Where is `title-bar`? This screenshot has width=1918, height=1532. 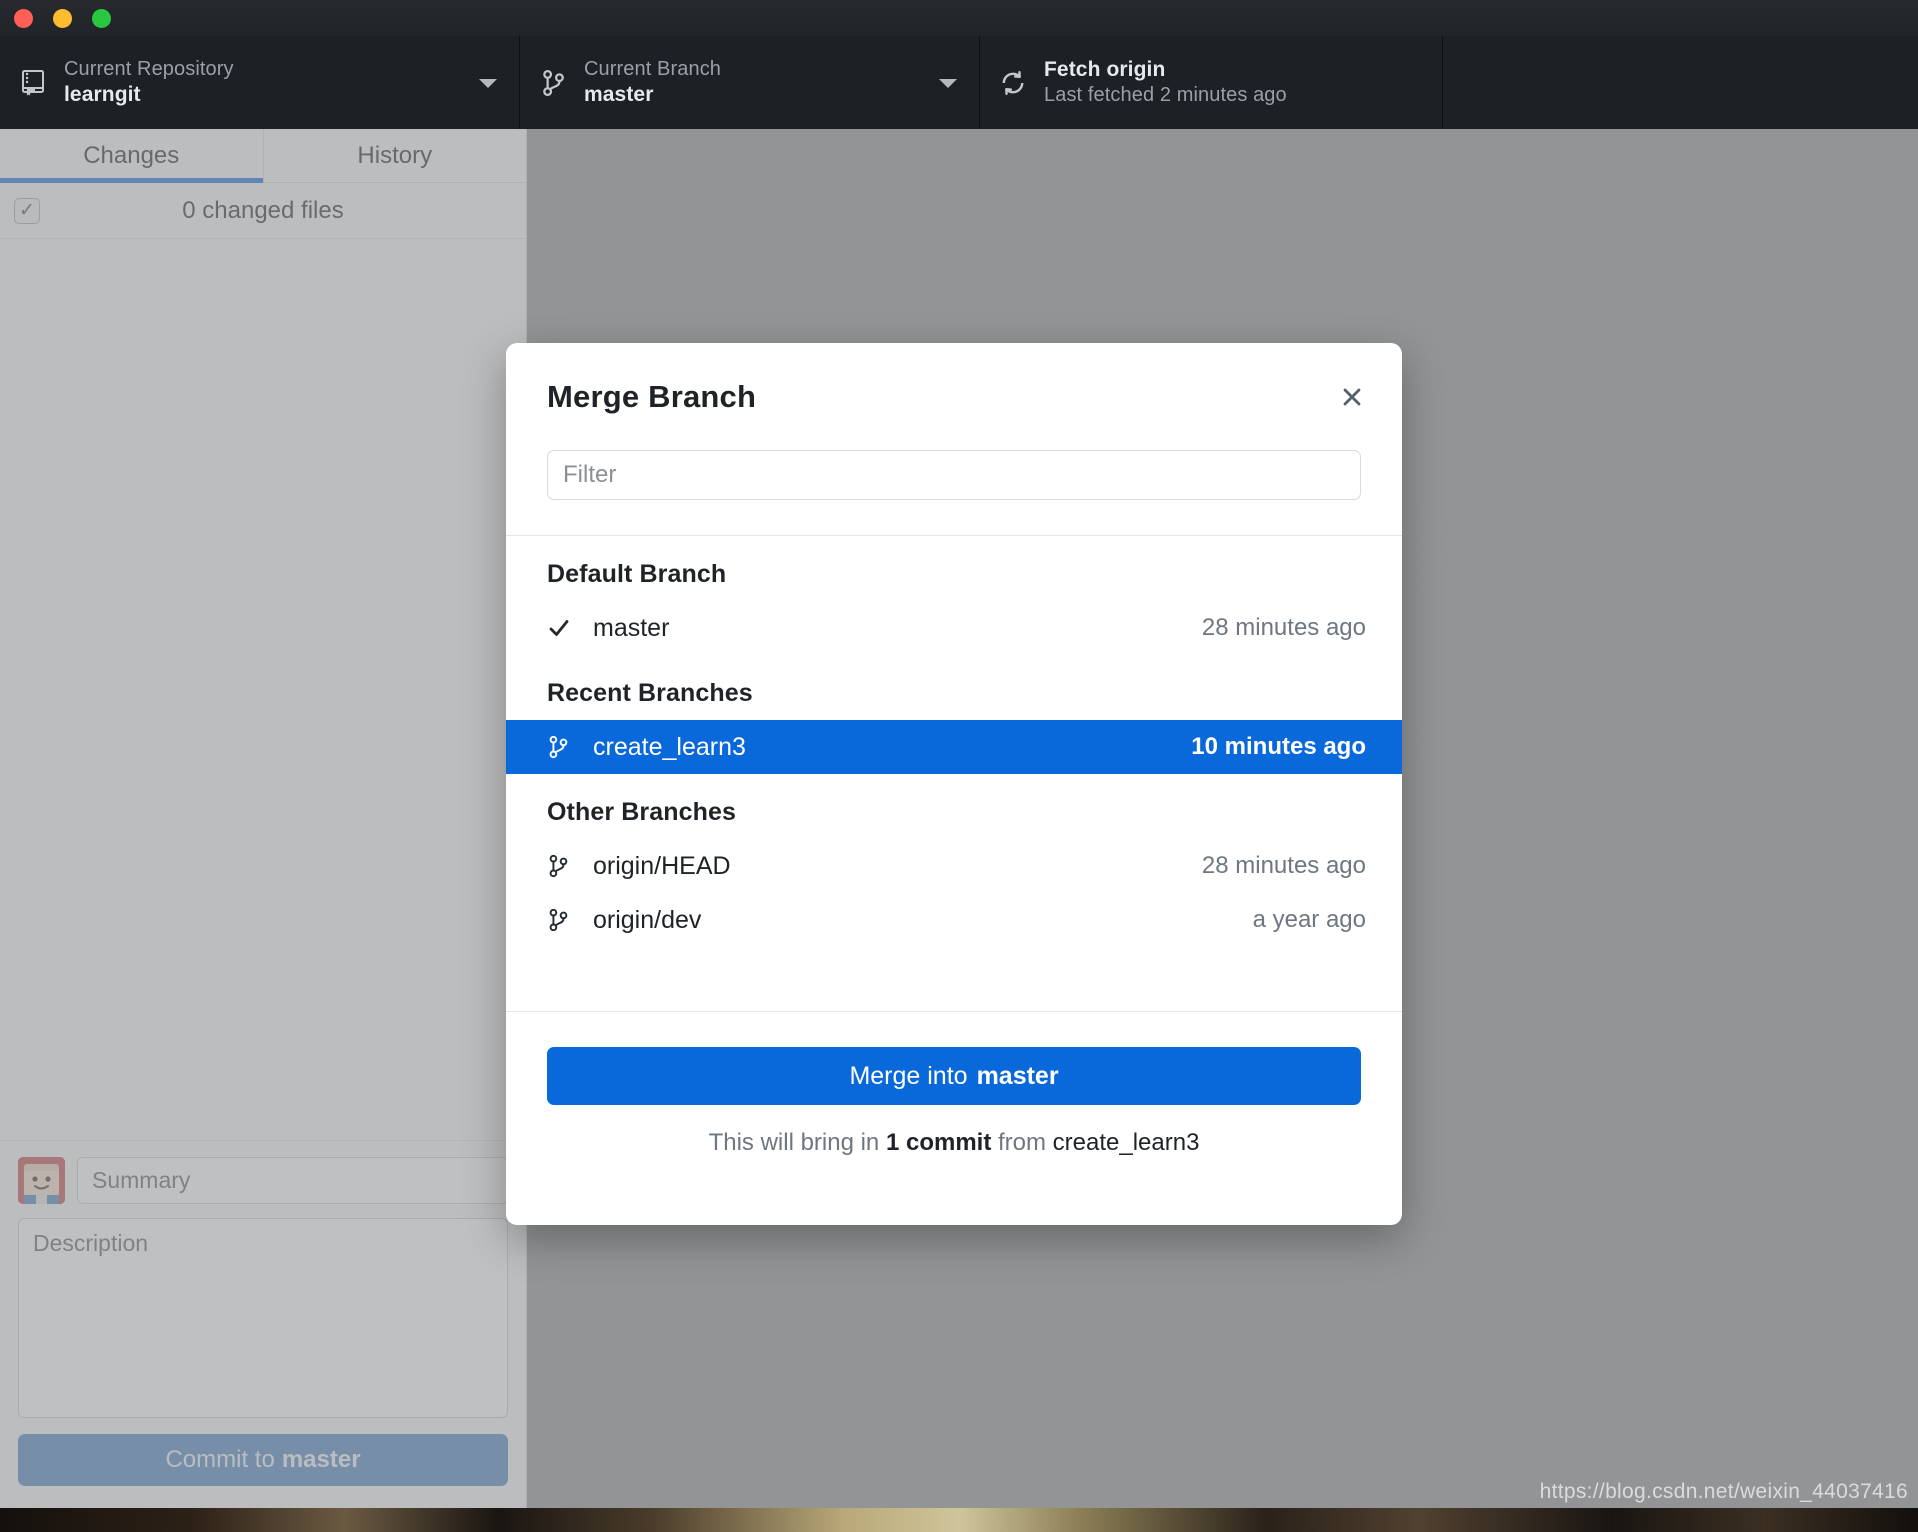
title-bar is located at coordinates (959, 18).